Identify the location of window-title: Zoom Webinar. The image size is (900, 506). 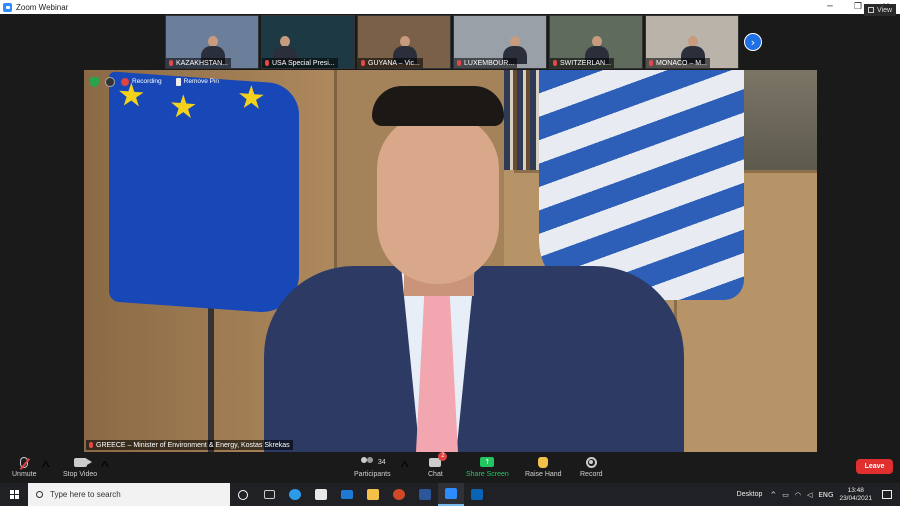
(42, 7).